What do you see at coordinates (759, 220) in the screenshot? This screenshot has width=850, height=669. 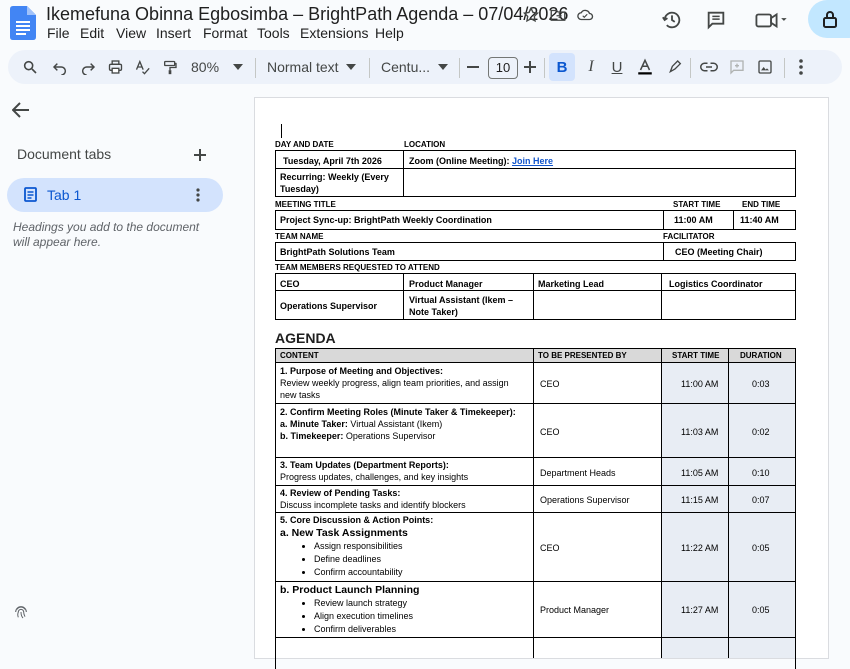 I see `end-time-value: 11:40 AM` at bounding box center [759, 220].